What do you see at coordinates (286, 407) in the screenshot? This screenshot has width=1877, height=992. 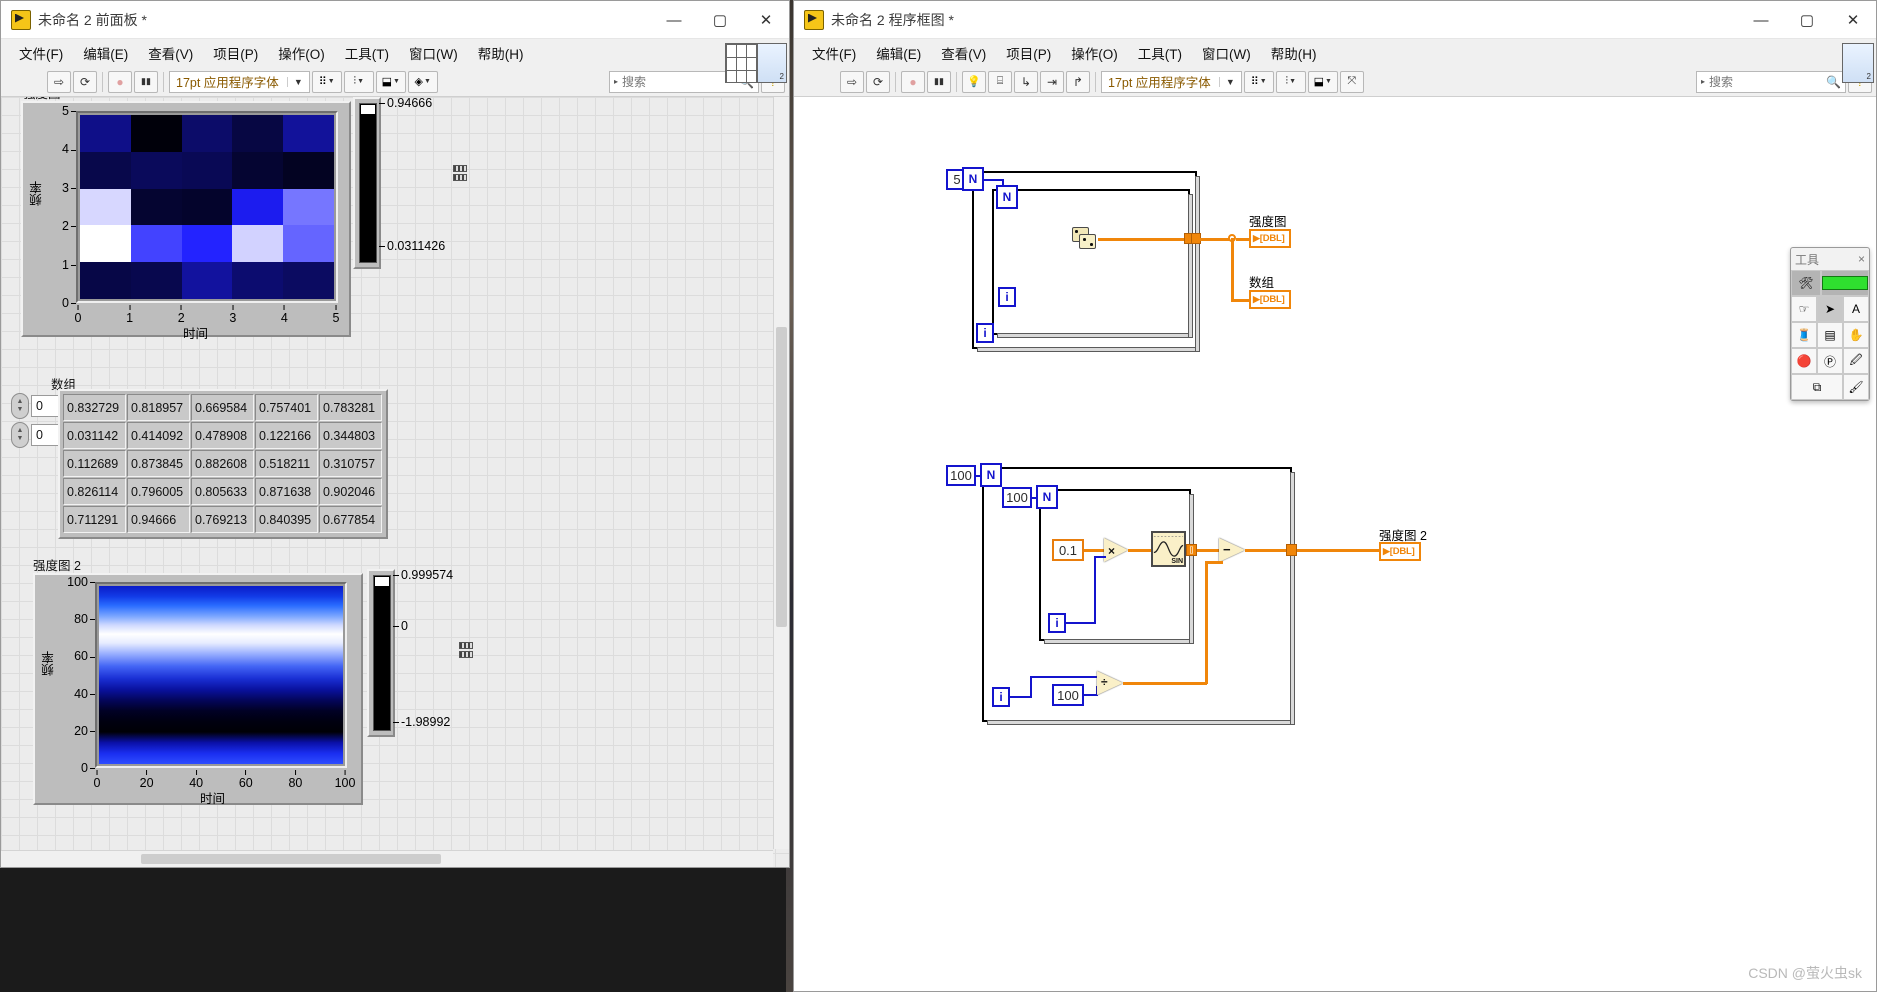 I see `array-cell: 0.757401` at bounding box center [286, 407].